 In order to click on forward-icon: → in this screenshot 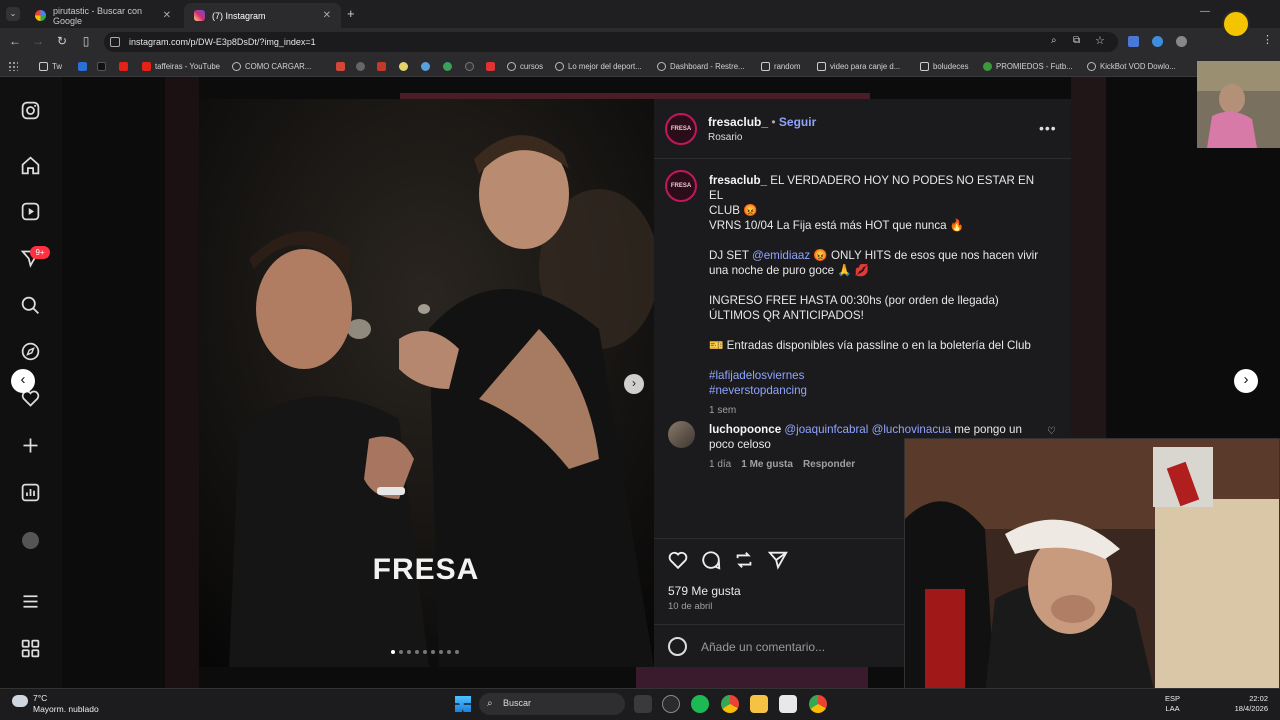, I will do `click(38, 41)`.